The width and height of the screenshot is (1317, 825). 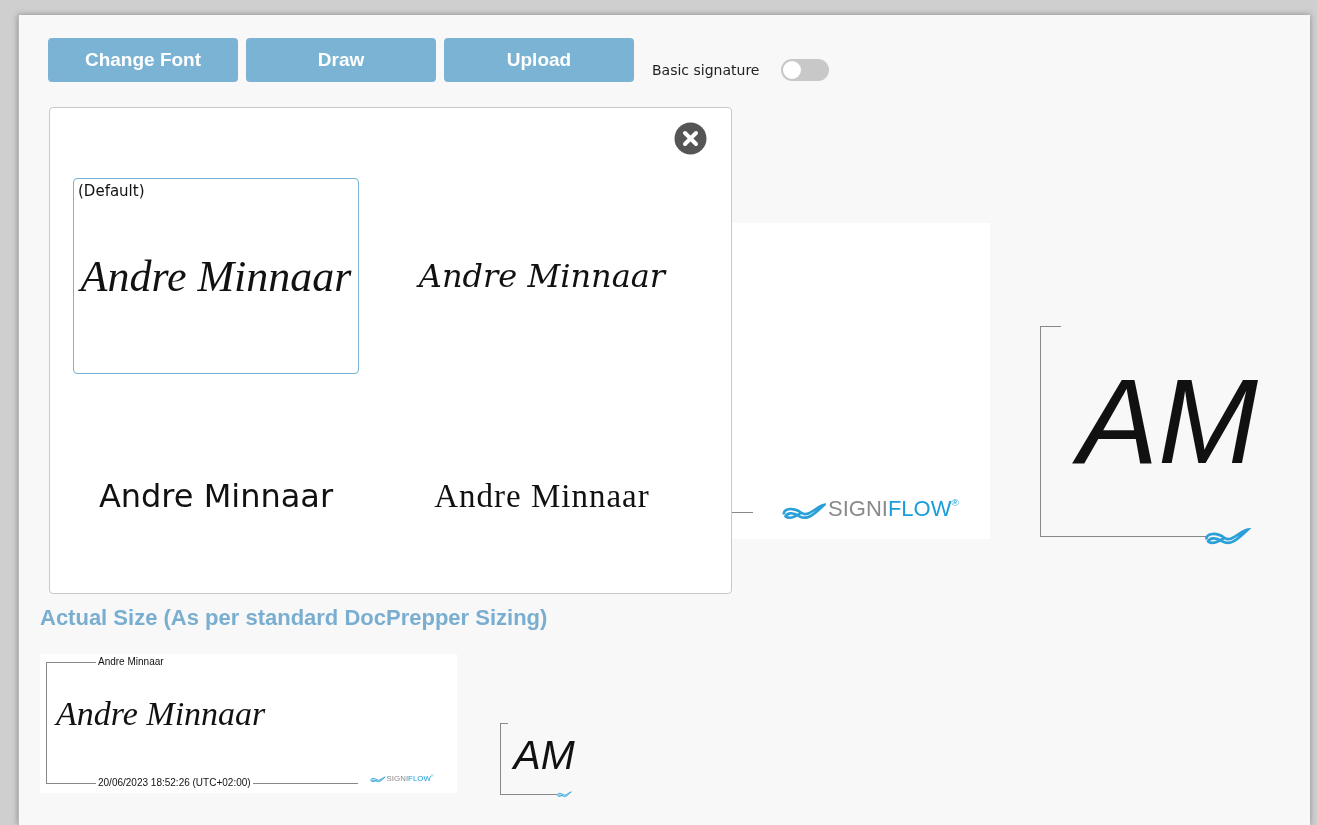 I want to click on toggle-switch, so click(x=805, y=70).